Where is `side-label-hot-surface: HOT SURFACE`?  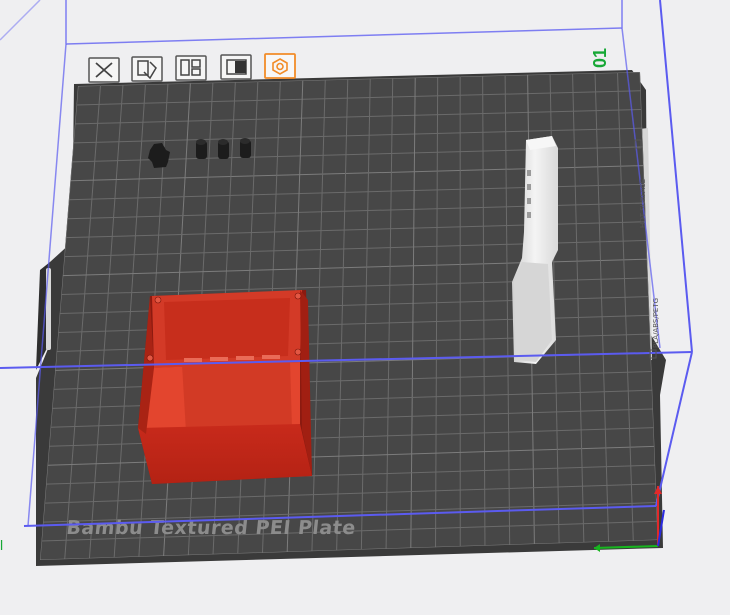 side-label-hot-surface: HOT SURFACE is located at coordinates (643, 203).